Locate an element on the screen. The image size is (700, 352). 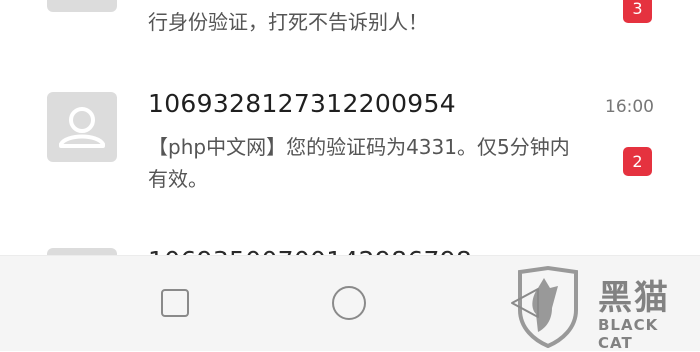
message-preview: 【php中文网】您的验证码为4331。仅5分钟内有效。 is located at coordinates (359, 163).